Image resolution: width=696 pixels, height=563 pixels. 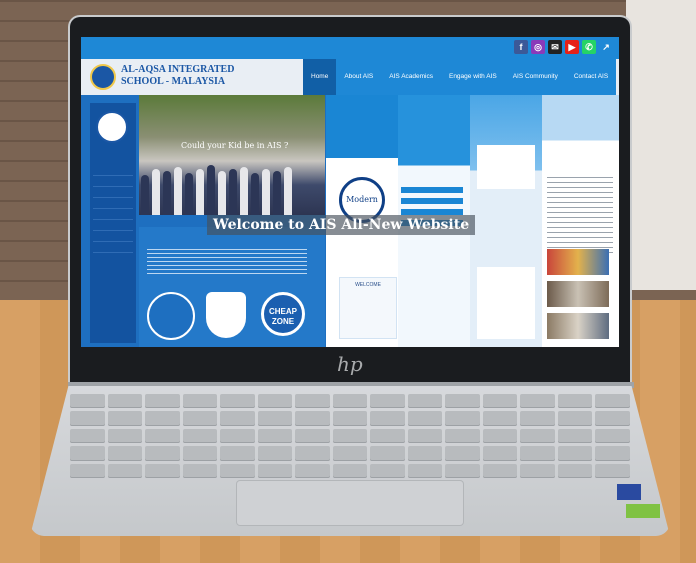 What do you see at coordinates (606, 47) in the screenshot?
I see `link-icon: ↗` at bounding box center [606, 47].